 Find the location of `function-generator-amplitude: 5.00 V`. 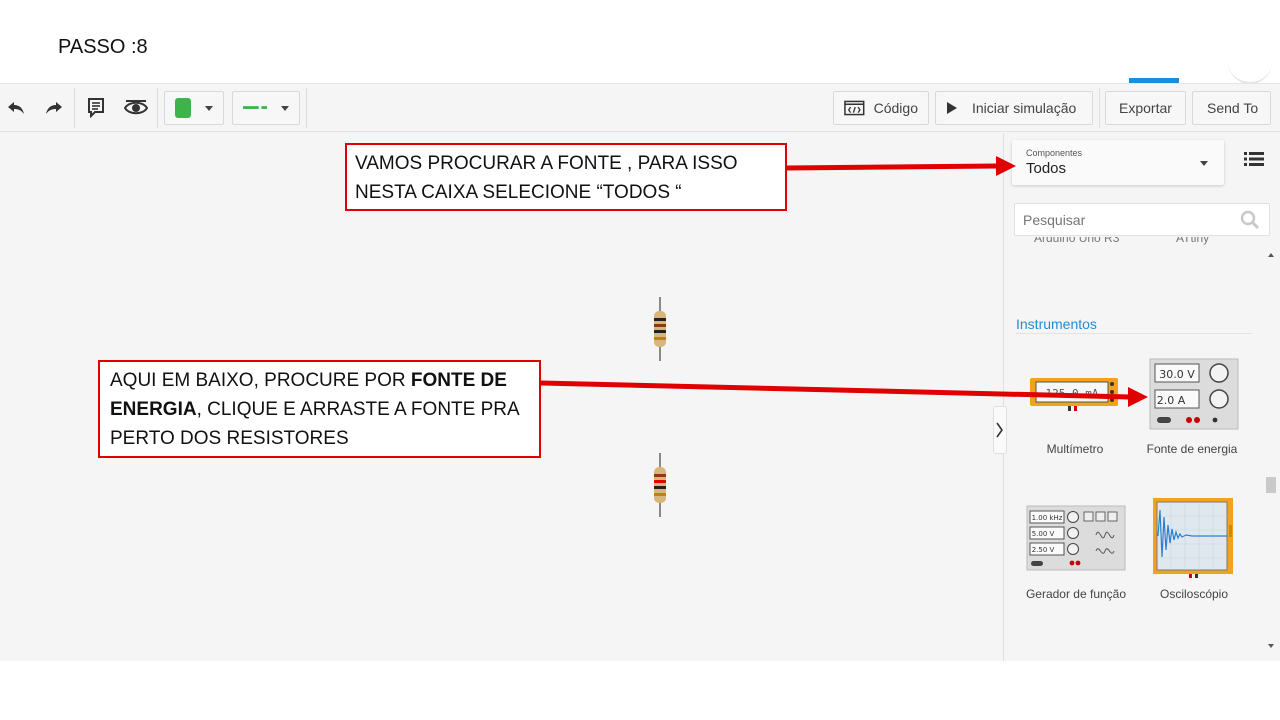

function-generator-amplitude: 5.00 V is located at coordinates (1043, 534).